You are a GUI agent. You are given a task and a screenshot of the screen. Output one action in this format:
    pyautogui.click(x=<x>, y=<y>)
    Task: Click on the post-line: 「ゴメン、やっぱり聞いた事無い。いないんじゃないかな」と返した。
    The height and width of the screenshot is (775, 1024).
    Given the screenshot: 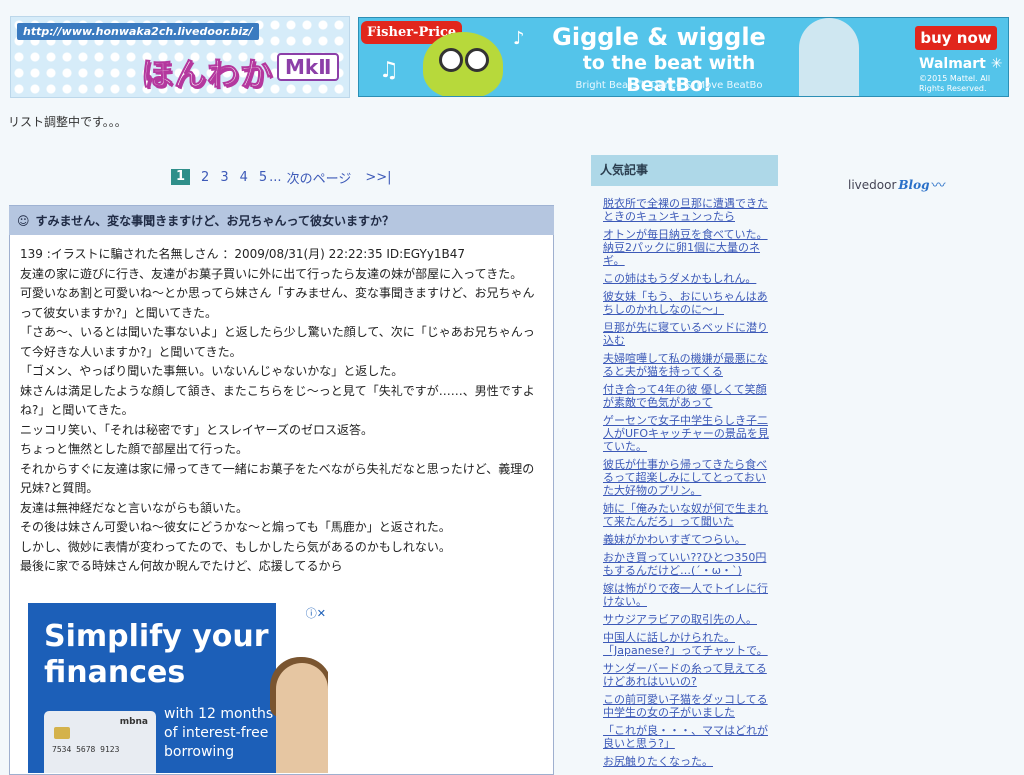 What is the action you would take?
    pyautogui.click(x=212, y=371)
    